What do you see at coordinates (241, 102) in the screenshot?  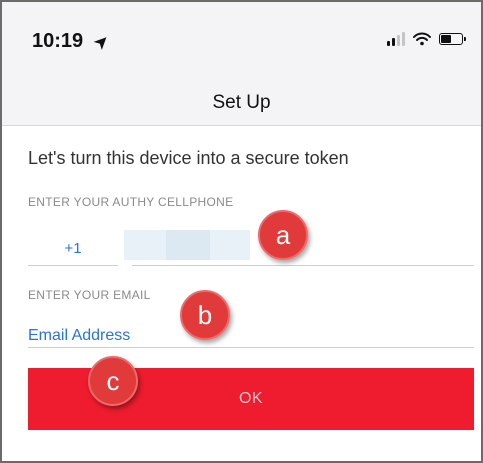 I see `page-title: Set Up` at bounding box center [241, 102].